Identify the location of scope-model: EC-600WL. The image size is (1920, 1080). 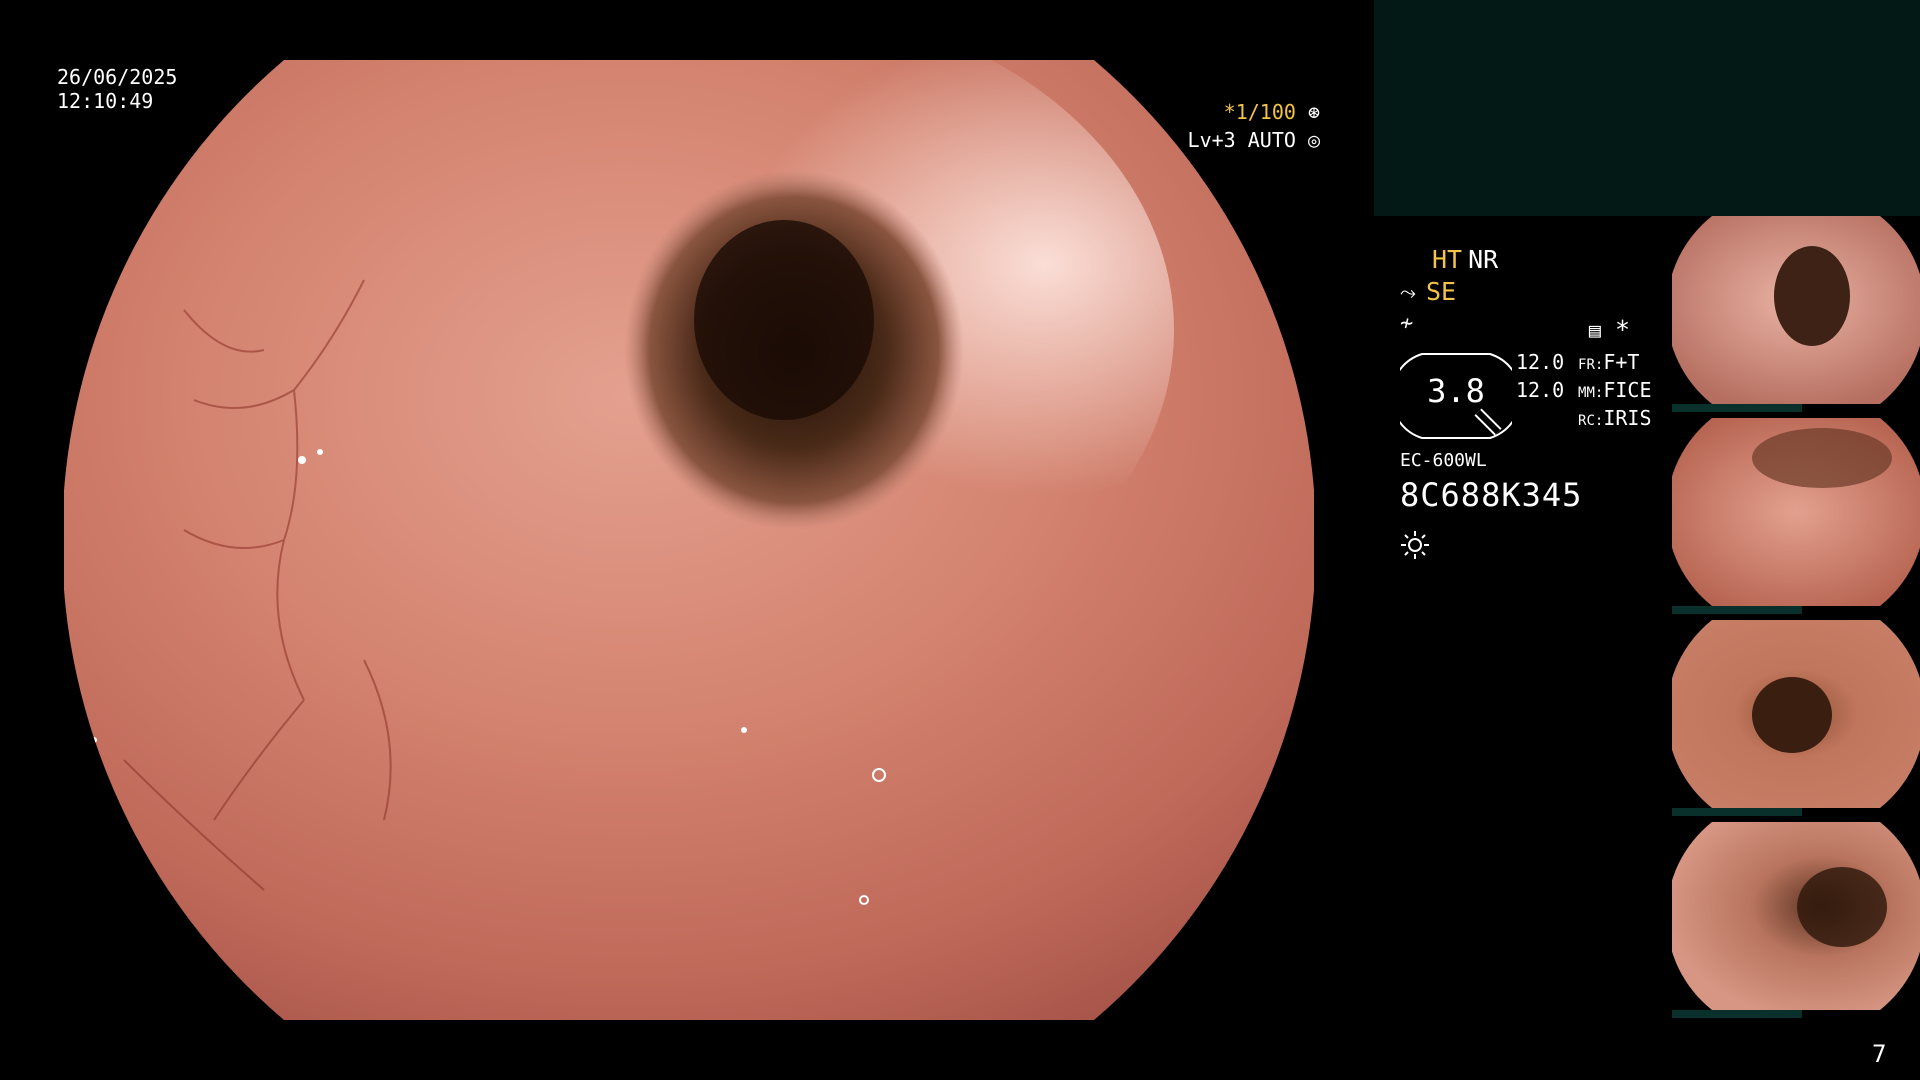
(1443, 460).